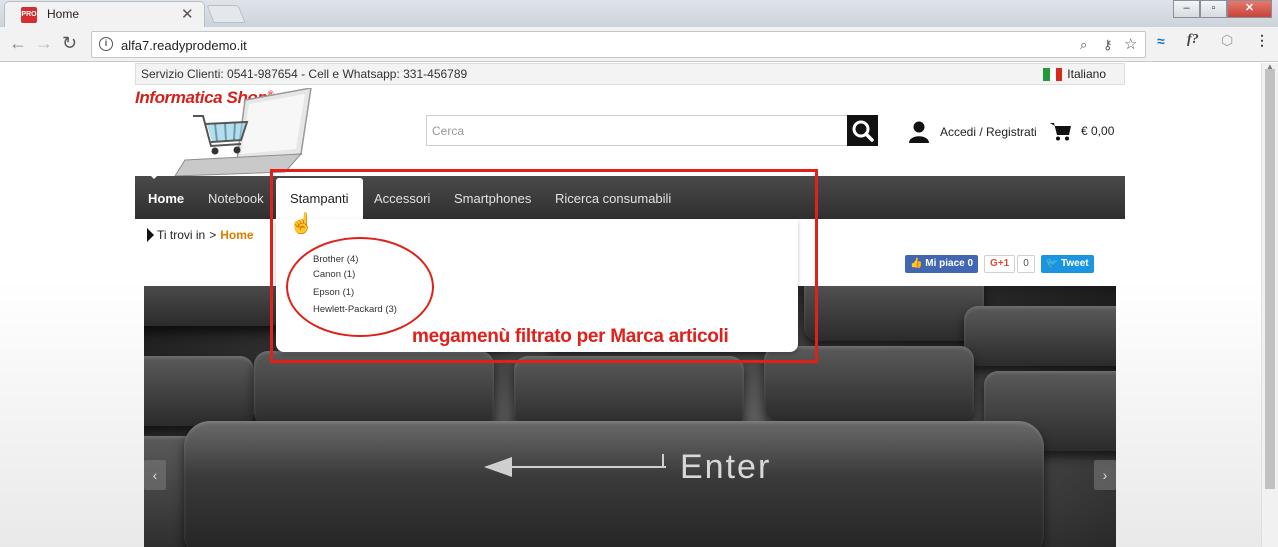  Describe the element at coordinates (1249, 9) in the screenshot. I see `window-close-button: ✕` at that location.